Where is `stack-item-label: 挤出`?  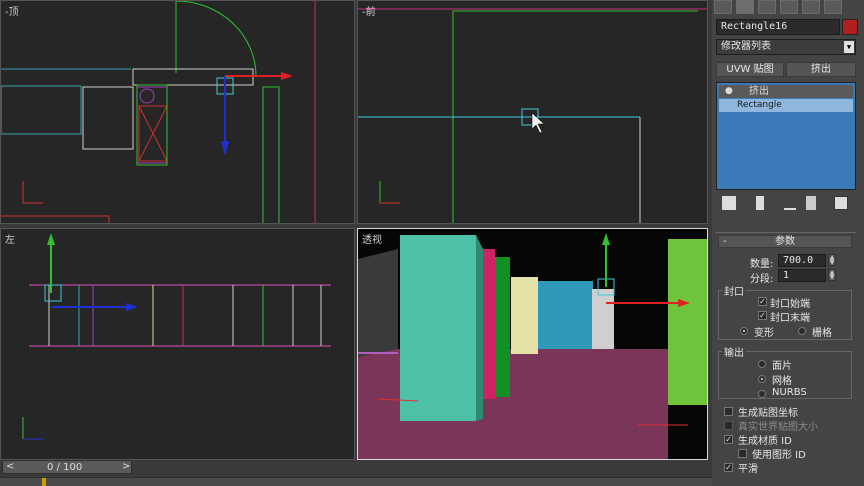 stack-item-label: 挤出 is located at coordinates (759, 91).